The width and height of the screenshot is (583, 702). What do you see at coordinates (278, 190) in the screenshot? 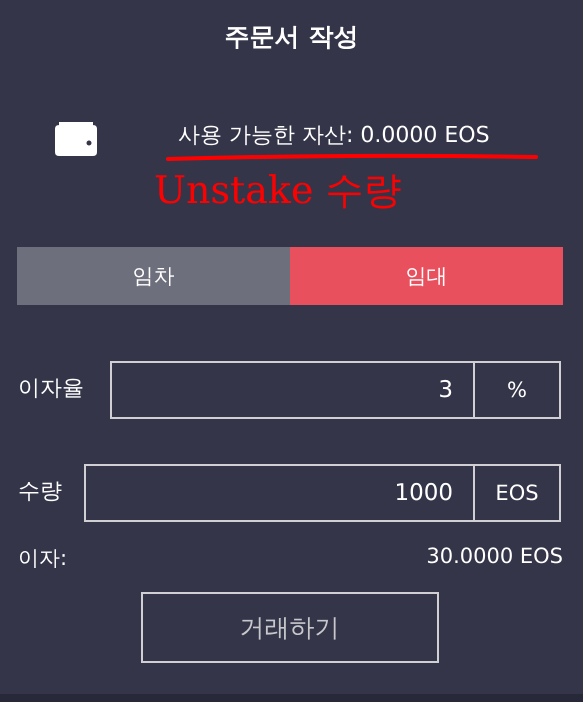
I see `handwritten-note: Unstake 수량` at bounding box center [278, 190].